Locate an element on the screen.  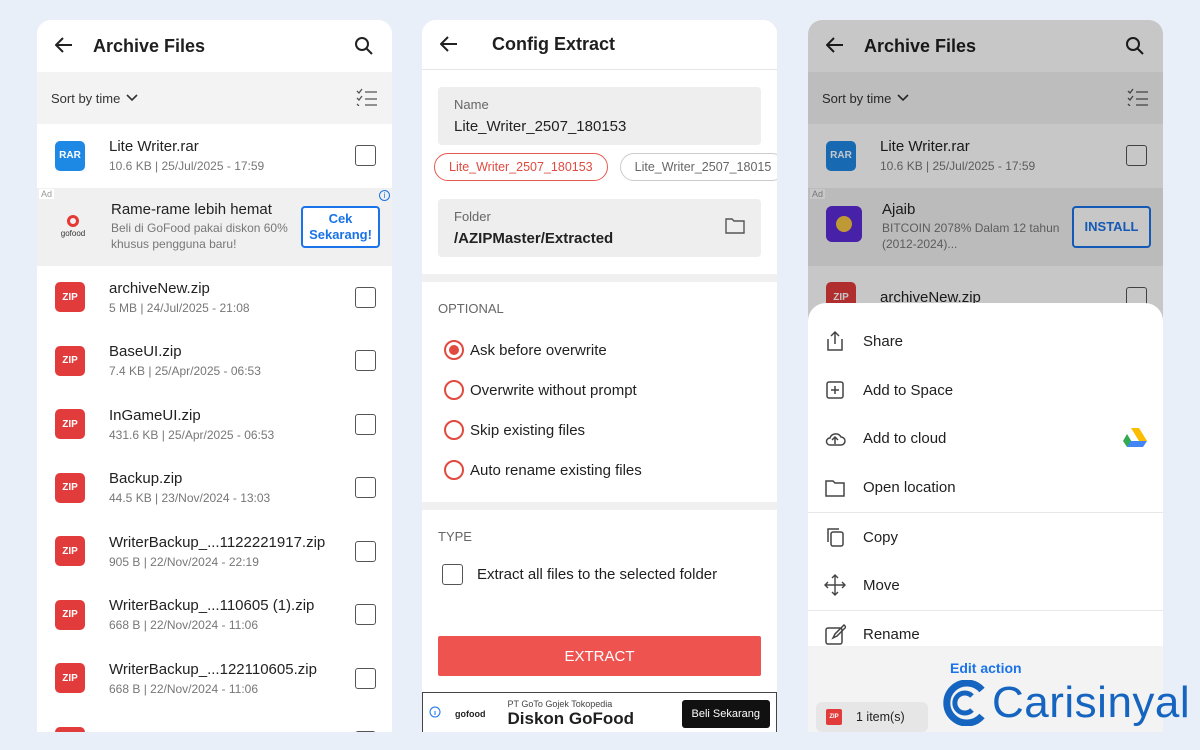
sort-bar: Sort by time is located at coordinates (214, 98).